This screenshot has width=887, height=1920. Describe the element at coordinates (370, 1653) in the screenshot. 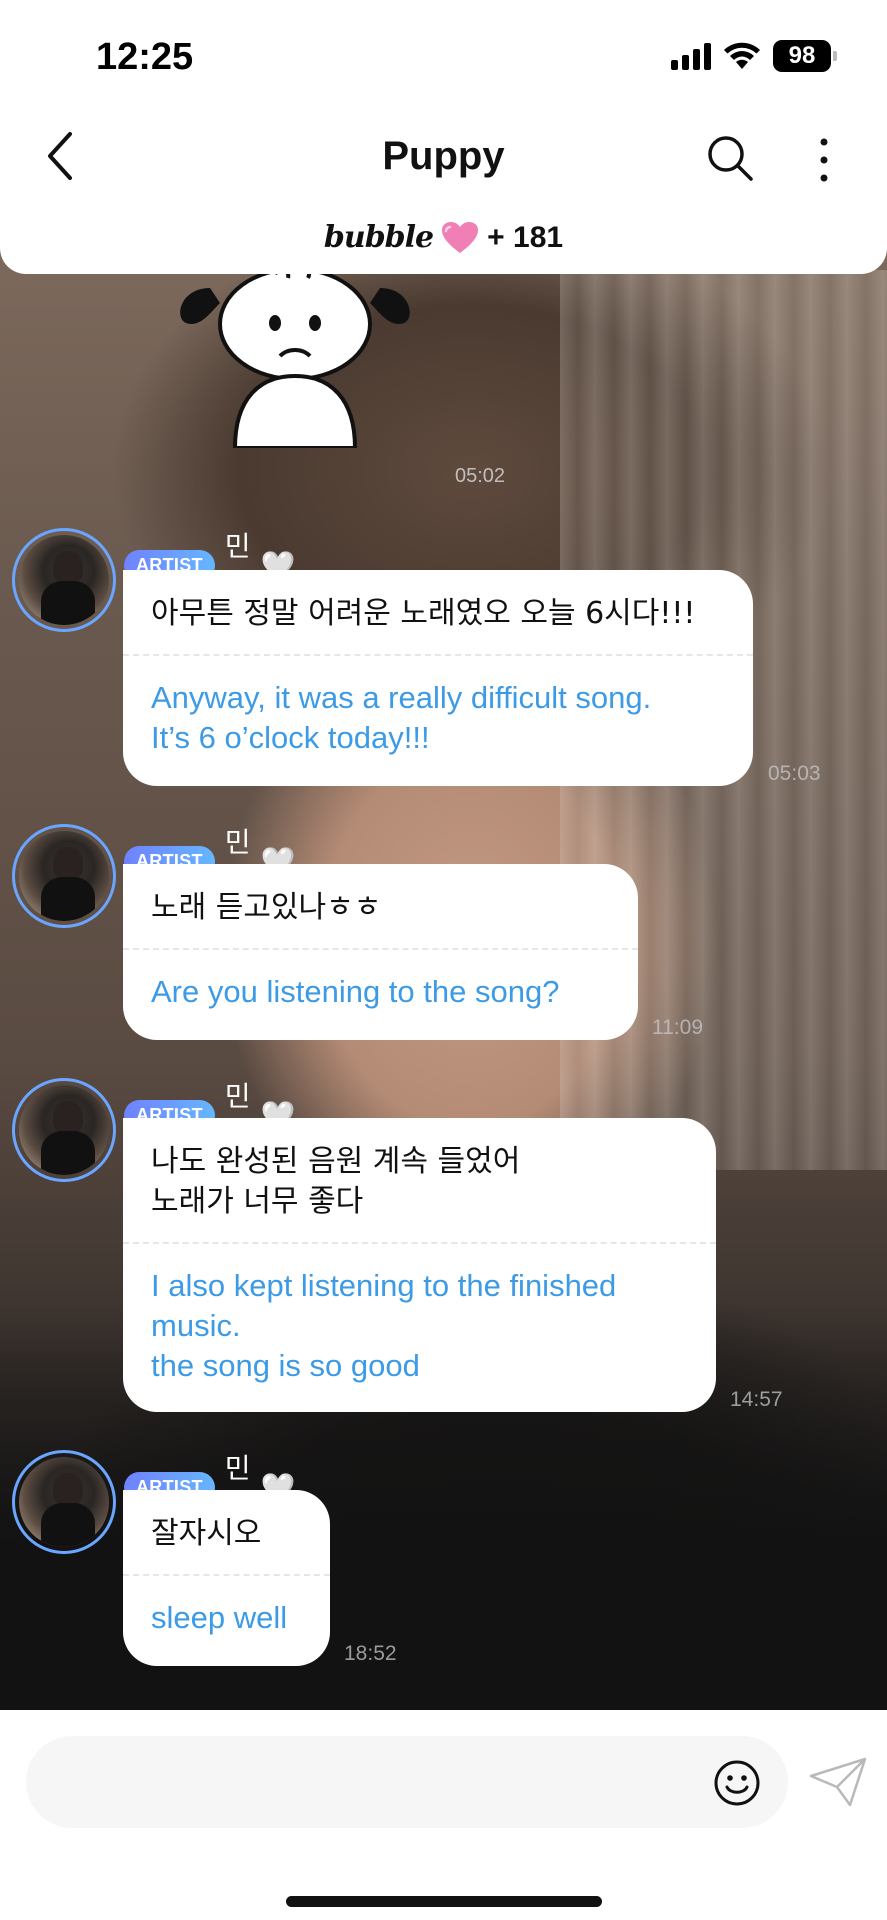

I see `message-time: 18:52` at that location.